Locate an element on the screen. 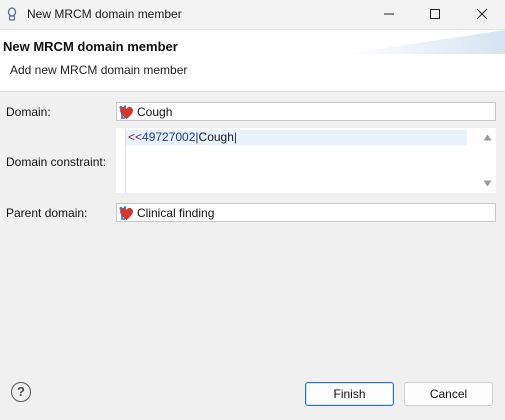 The width and height of the screenshot is (505, 420). parent-domain-value: Clinical finding is located at coordinates (176, 213).